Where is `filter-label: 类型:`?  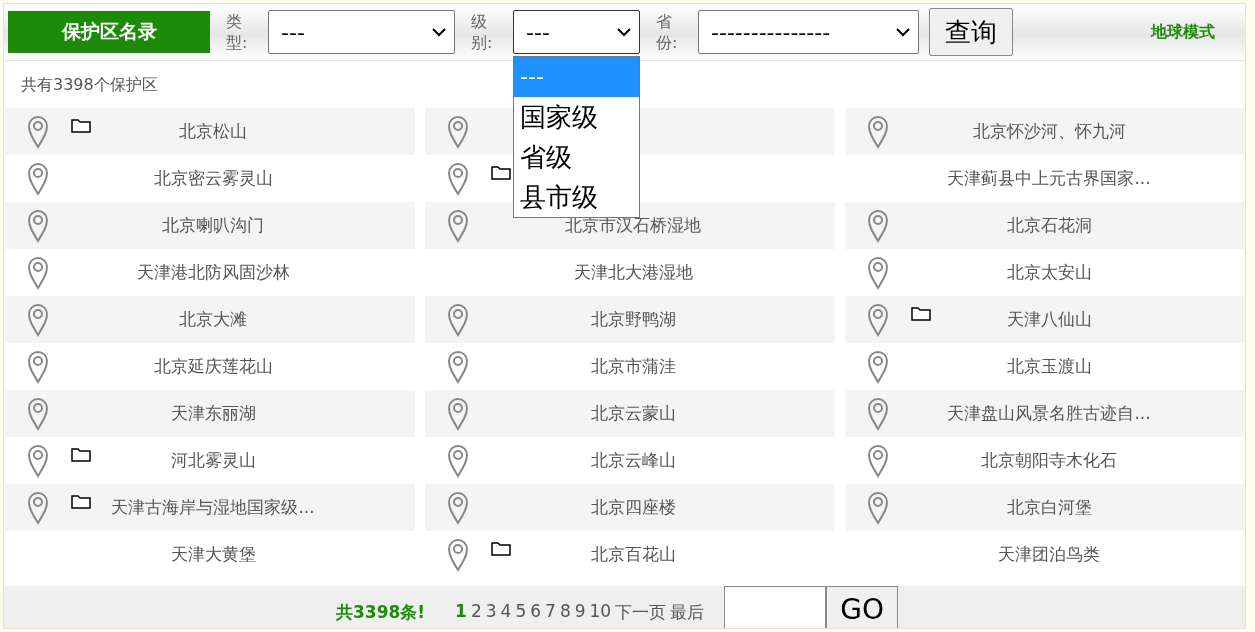 filter-label: 类型: is located at coordinates (237, 32).